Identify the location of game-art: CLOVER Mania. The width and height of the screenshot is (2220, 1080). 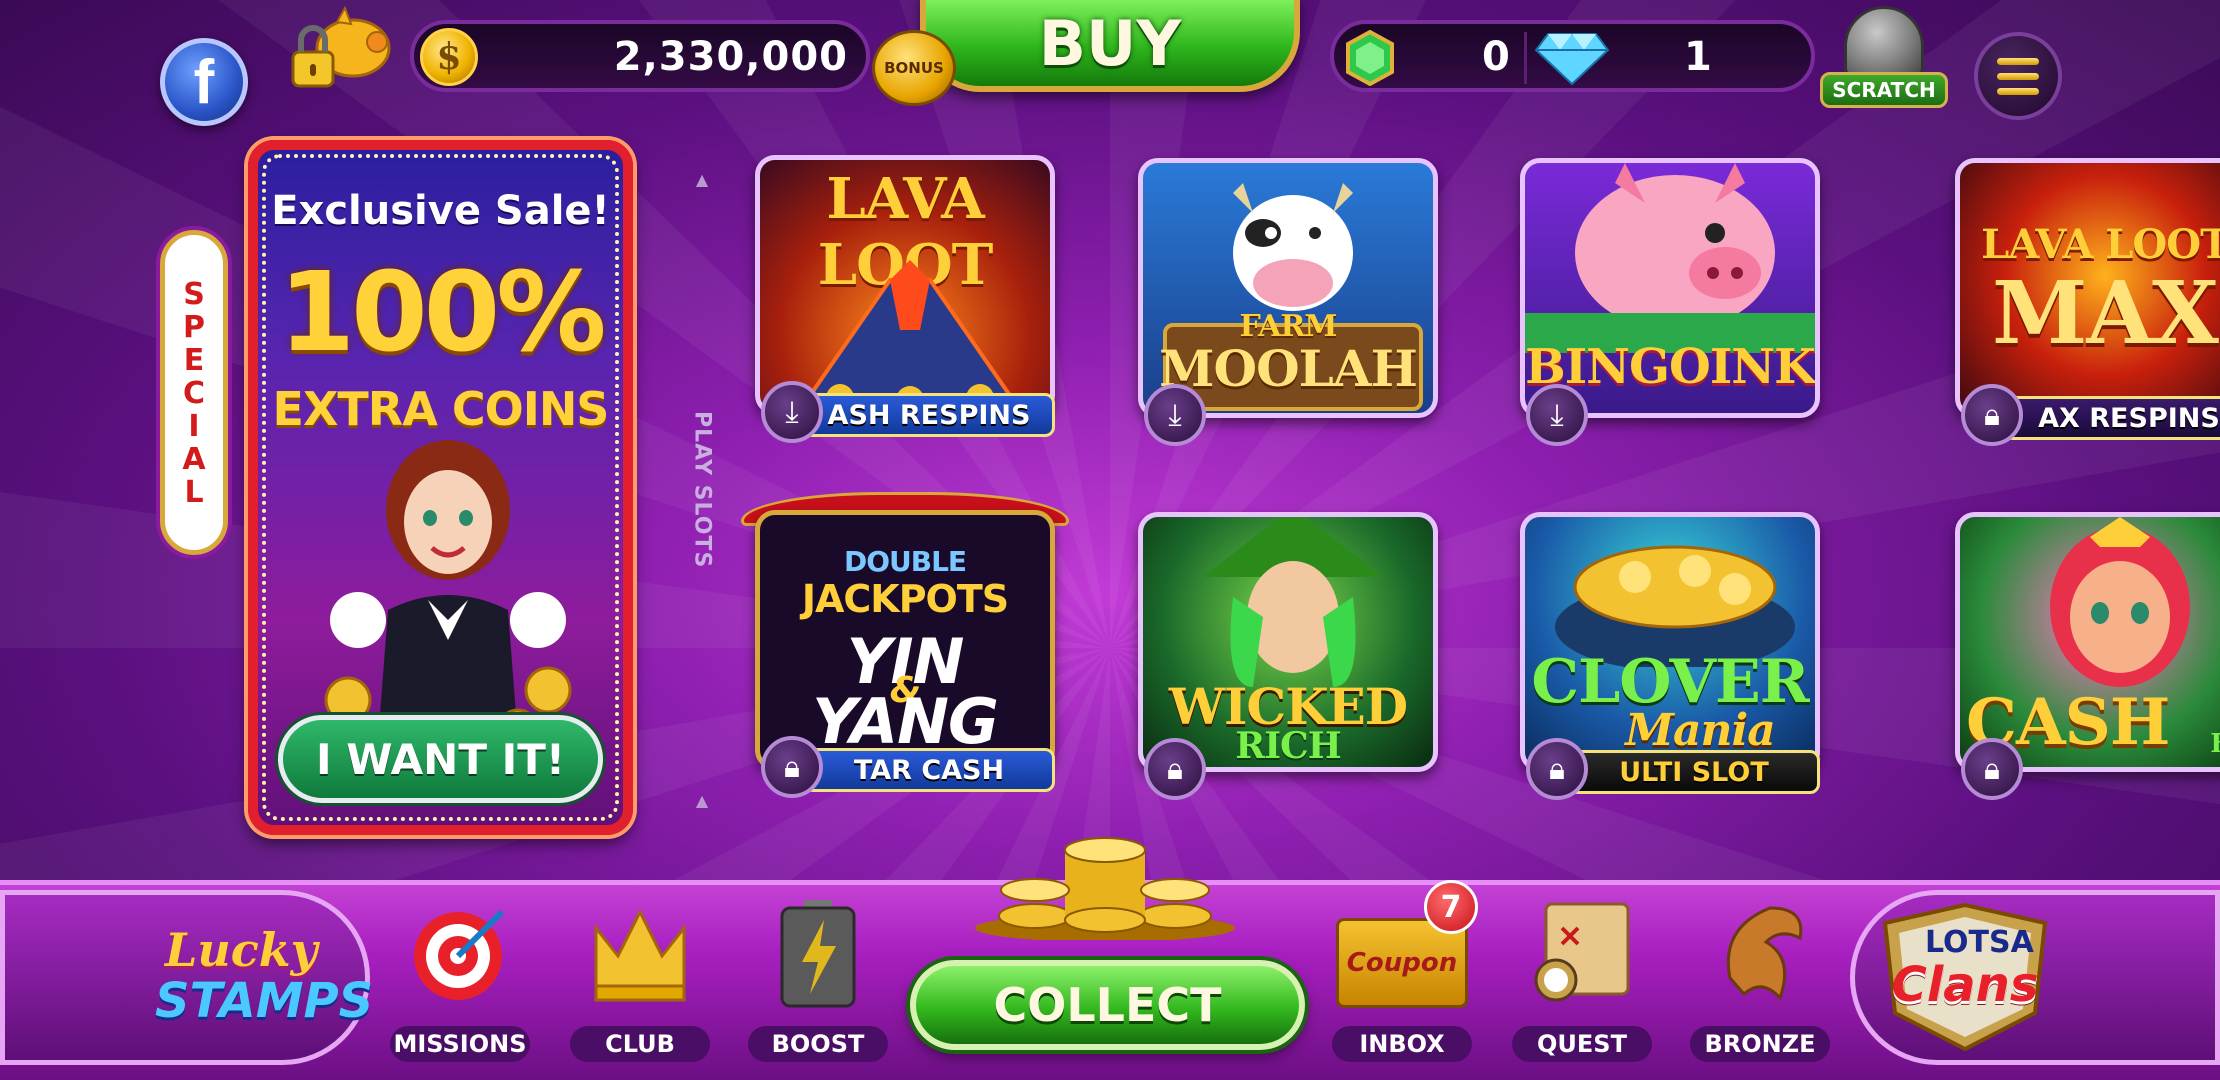
(1670, 642).